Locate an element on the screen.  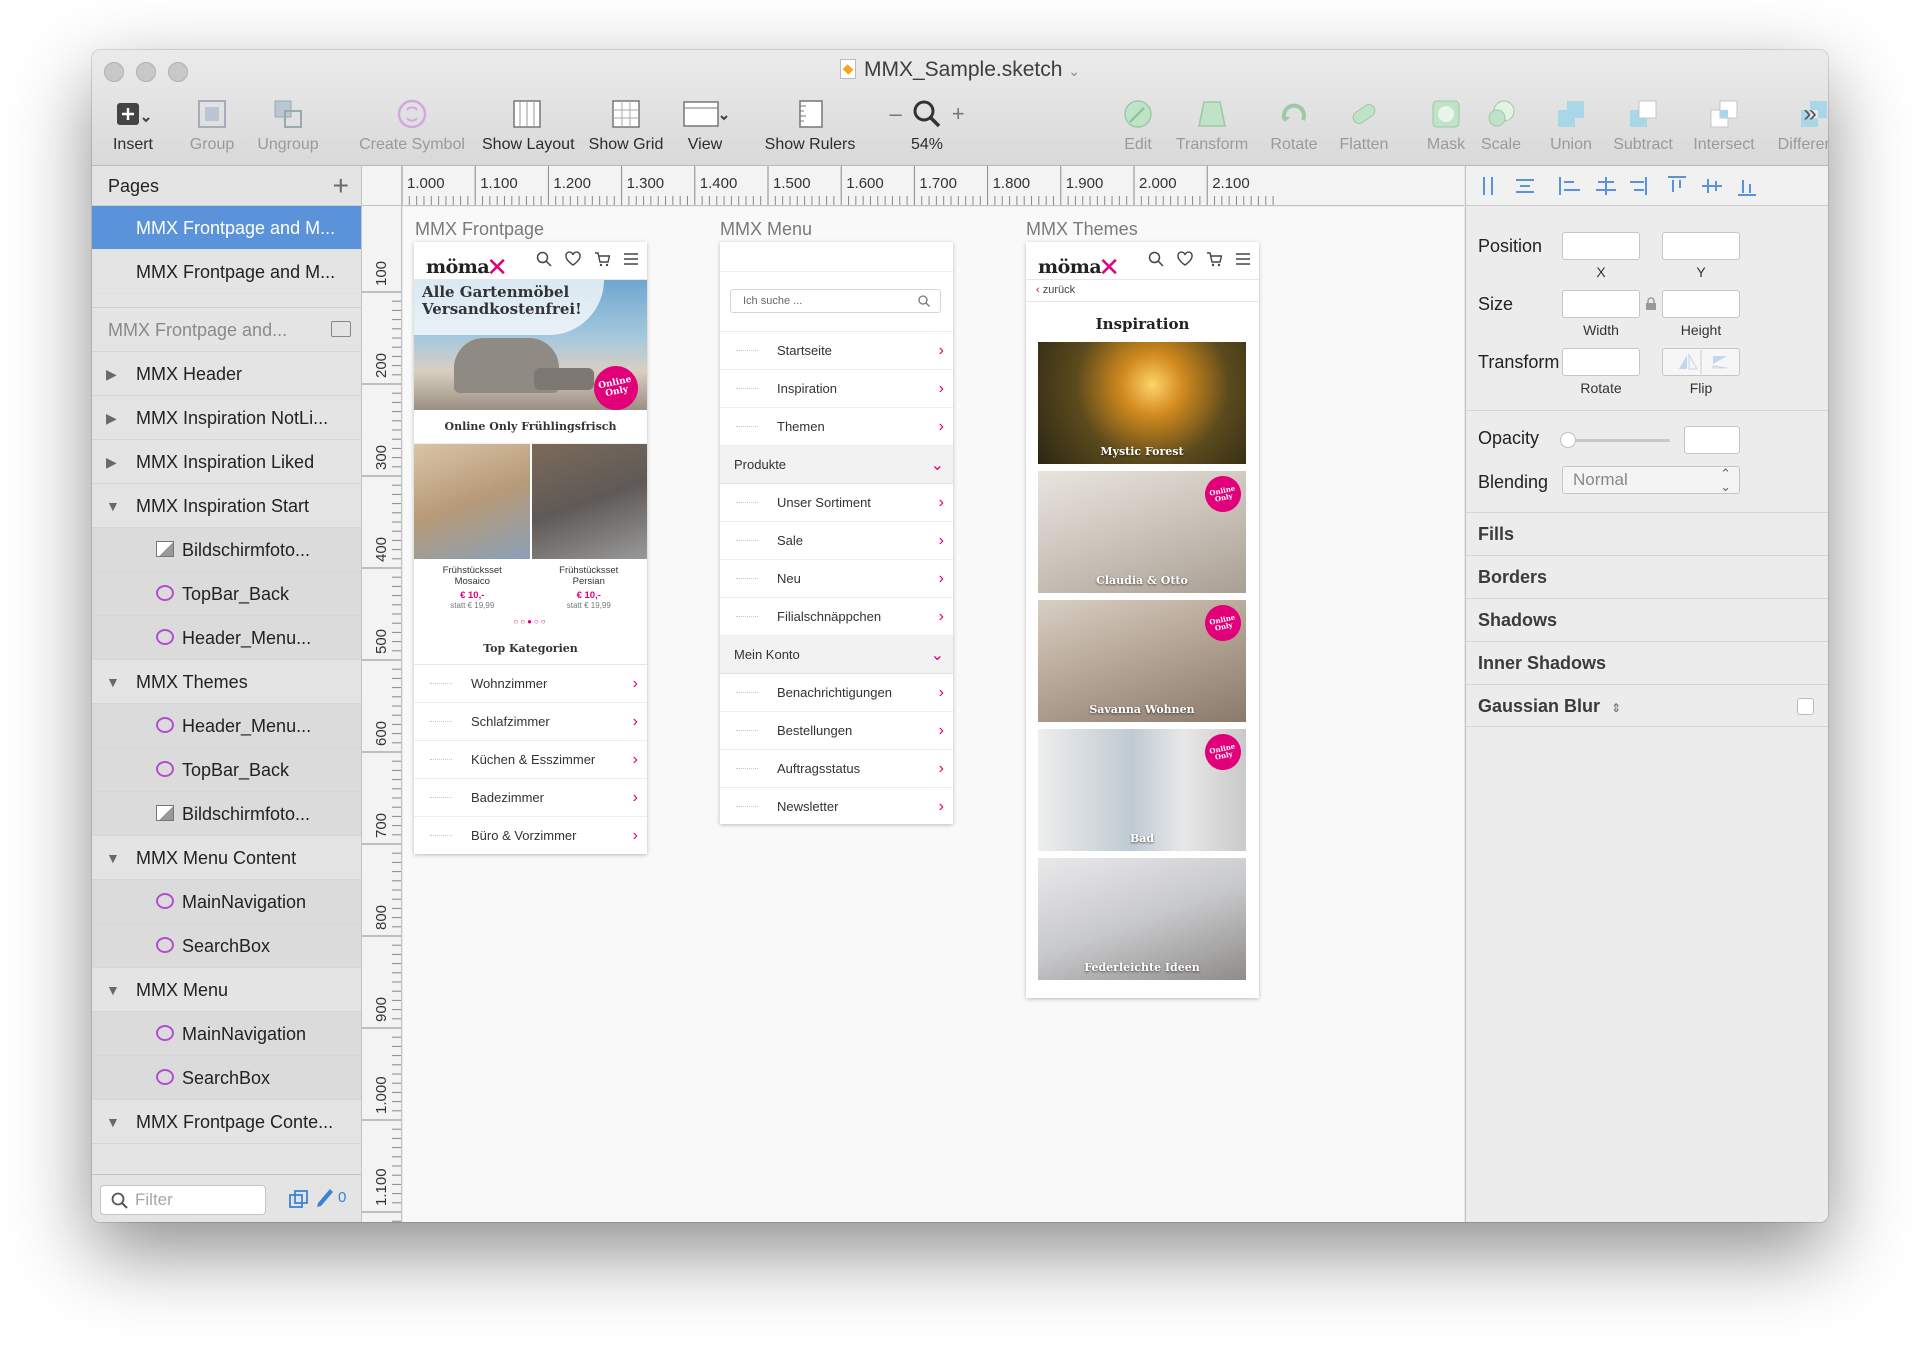
nav-item: Büro & Vorzimmer › is located at coordinates (530, 835).